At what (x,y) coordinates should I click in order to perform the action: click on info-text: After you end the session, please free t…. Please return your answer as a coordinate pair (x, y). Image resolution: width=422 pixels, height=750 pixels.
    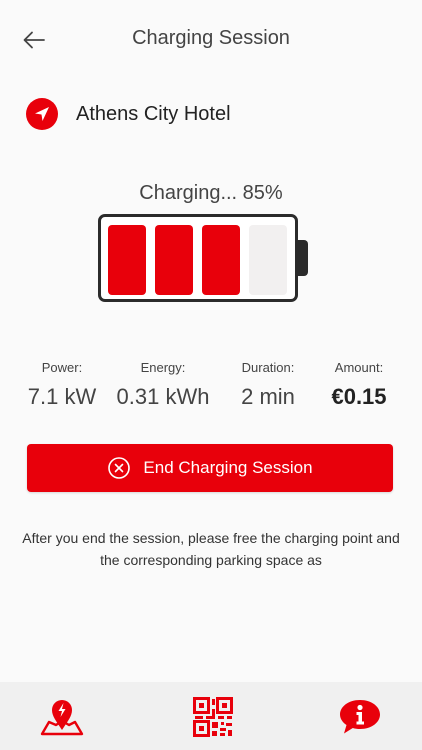
    Looking at the image, I should click on (211, 549).